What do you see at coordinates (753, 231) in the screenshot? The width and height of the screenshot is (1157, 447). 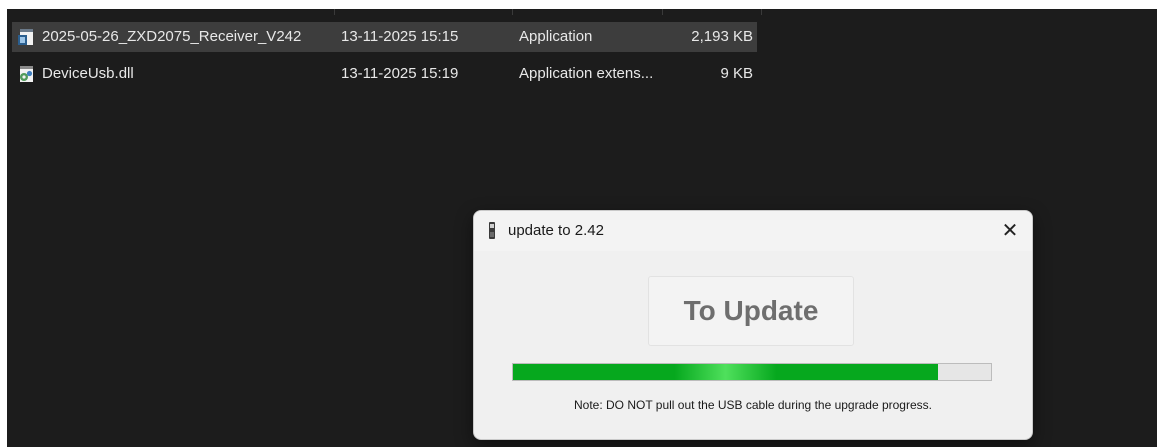 I see `dialog-titlebar: update to 2.42 ✕` at bounding box center [753, 231].